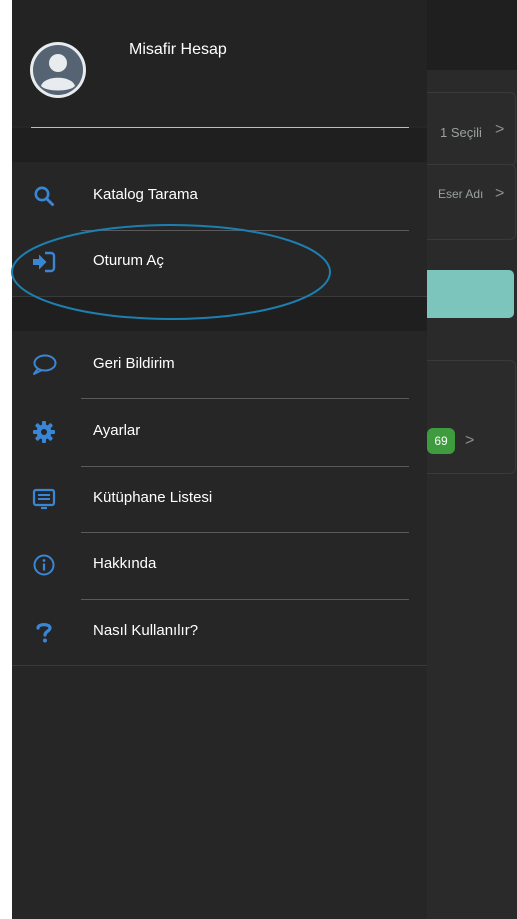  Describe the element at coordinates (461, 194) in the screenshot. I see `sort-label-text: Eser Adı` at that location.